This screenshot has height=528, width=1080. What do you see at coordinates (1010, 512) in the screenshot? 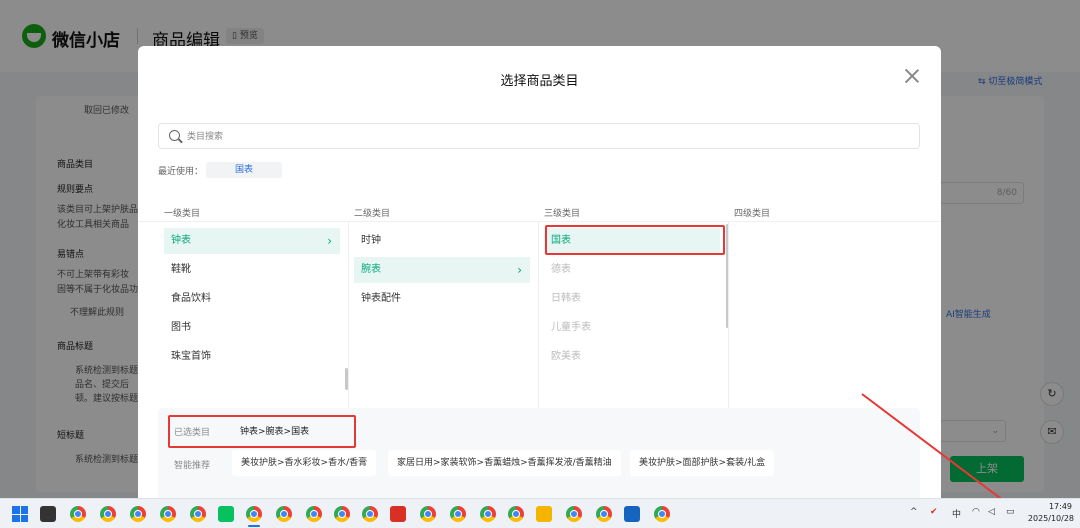
I see `battery-icon: ▭` at bounding box center [1010, 512].